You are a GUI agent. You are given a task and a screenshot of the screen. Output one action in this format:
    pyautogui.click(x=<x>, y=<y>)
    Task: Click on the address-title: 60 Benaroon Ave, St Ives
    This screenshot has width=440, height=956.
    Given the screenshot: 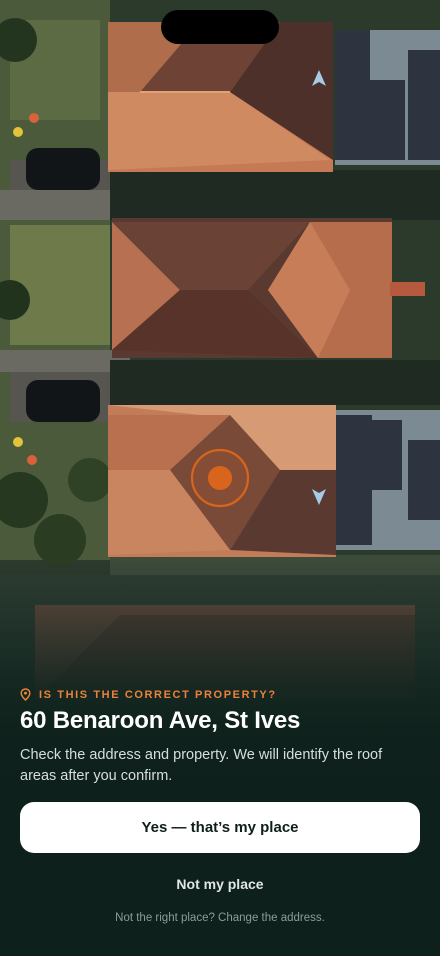 What is the action you would take?
    pyautogui.click(x=160, y=720)
    